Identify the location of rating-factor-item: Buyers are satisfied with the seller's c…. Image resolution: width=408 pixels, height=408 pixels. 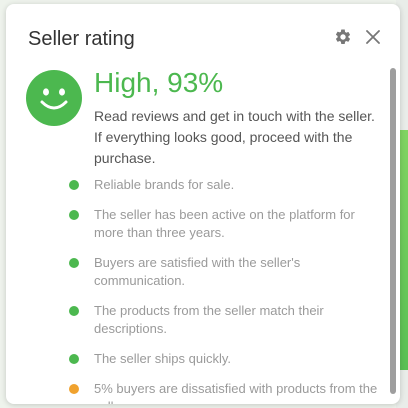
(223, 272).